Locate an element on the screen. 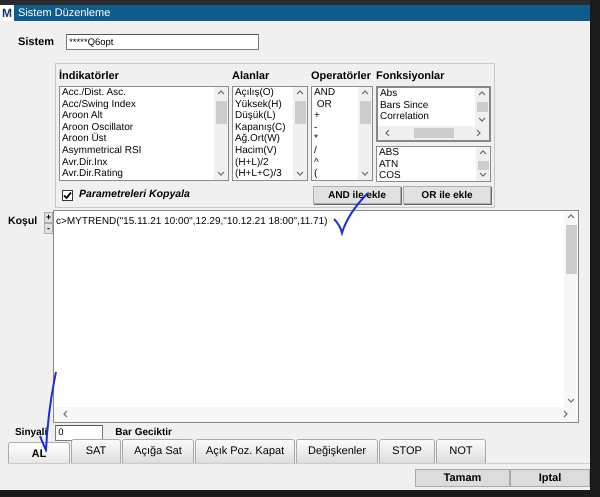 This screenshot has width=600, height=497. list-item: Aroon Üst is located at coordinates (137, 139).